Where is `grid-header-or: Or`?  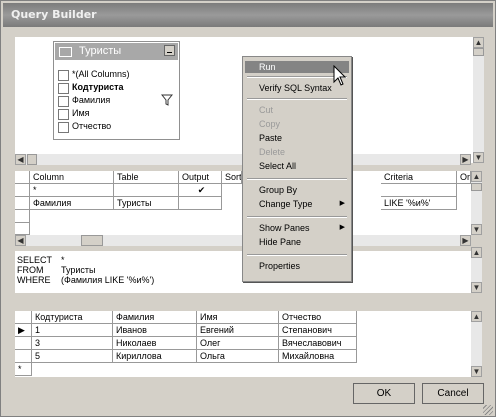 grid-header-or: Or is located at coordinates (464, 177).